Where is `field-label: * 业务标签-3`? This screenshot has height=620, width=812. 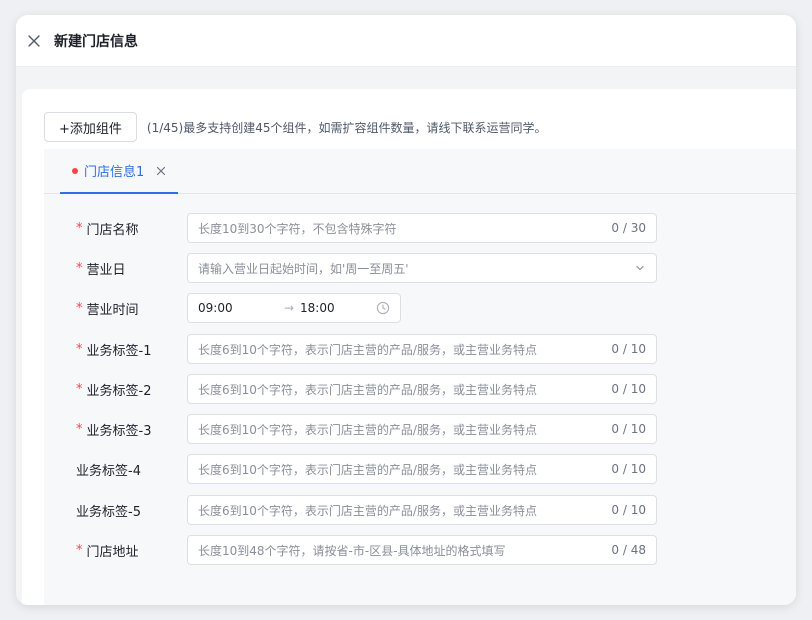
field-label: * 业务标签-3 is located at coordinates (113, 429).